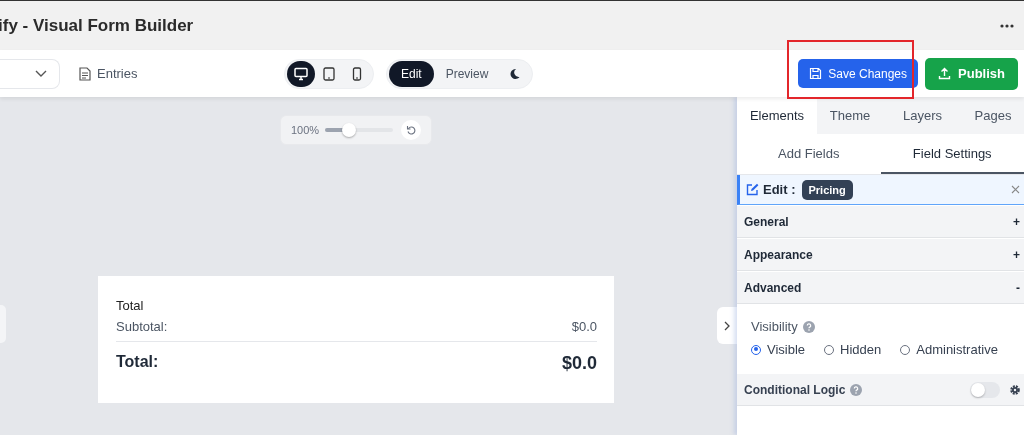 This screenshot has width=1024, height=435. Describe the element at coordinates (41, 73) in the screenshot. I see `chevron-down-icon` at that location.